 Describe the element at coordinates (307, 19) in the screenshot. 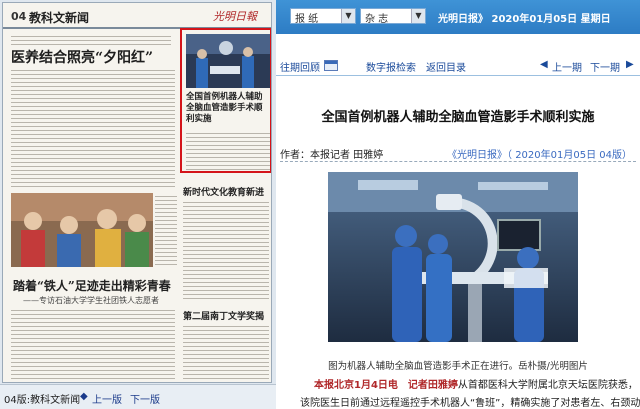

I see `newspaper-select-value: 报 纸` at that location.